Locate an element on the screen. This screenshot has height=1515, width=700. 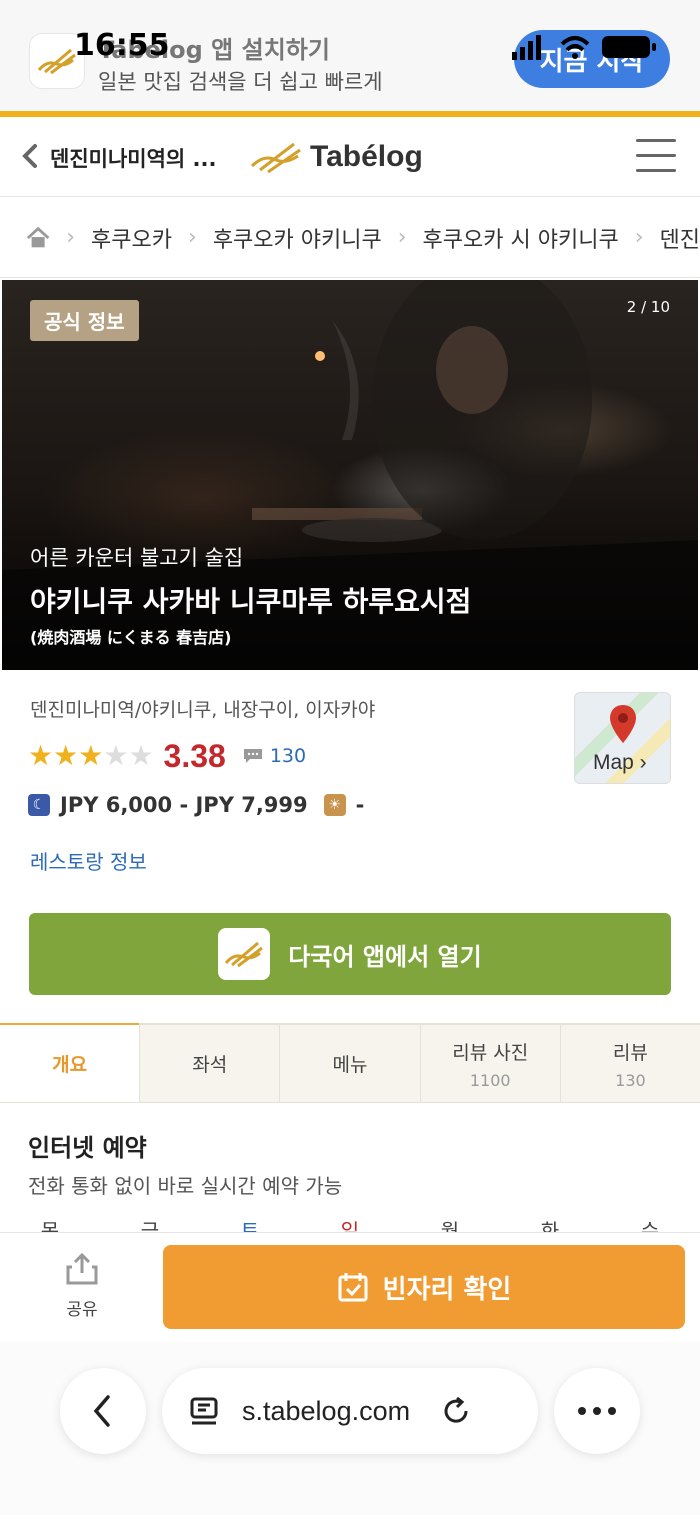
tab-count: 130 is located at coordinates (630, 1080).